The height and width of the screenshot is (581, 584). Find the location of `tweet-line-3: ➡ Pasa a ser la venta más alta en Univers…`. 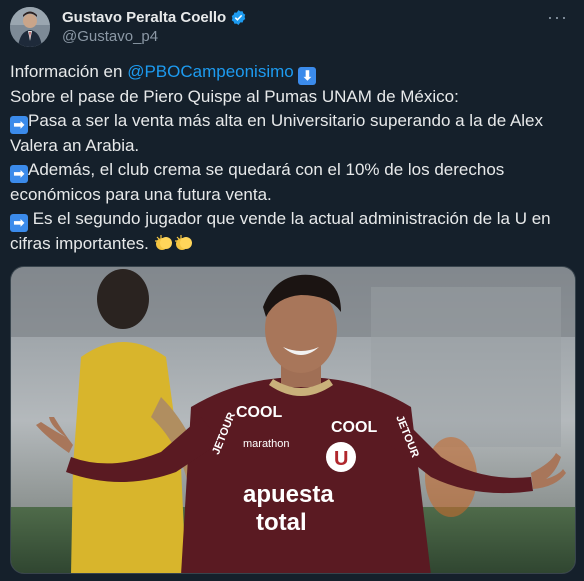

tweet-line-3: ➡ Pasa a ser la venta más alta en Univers… is located at coordinates (293, 133).